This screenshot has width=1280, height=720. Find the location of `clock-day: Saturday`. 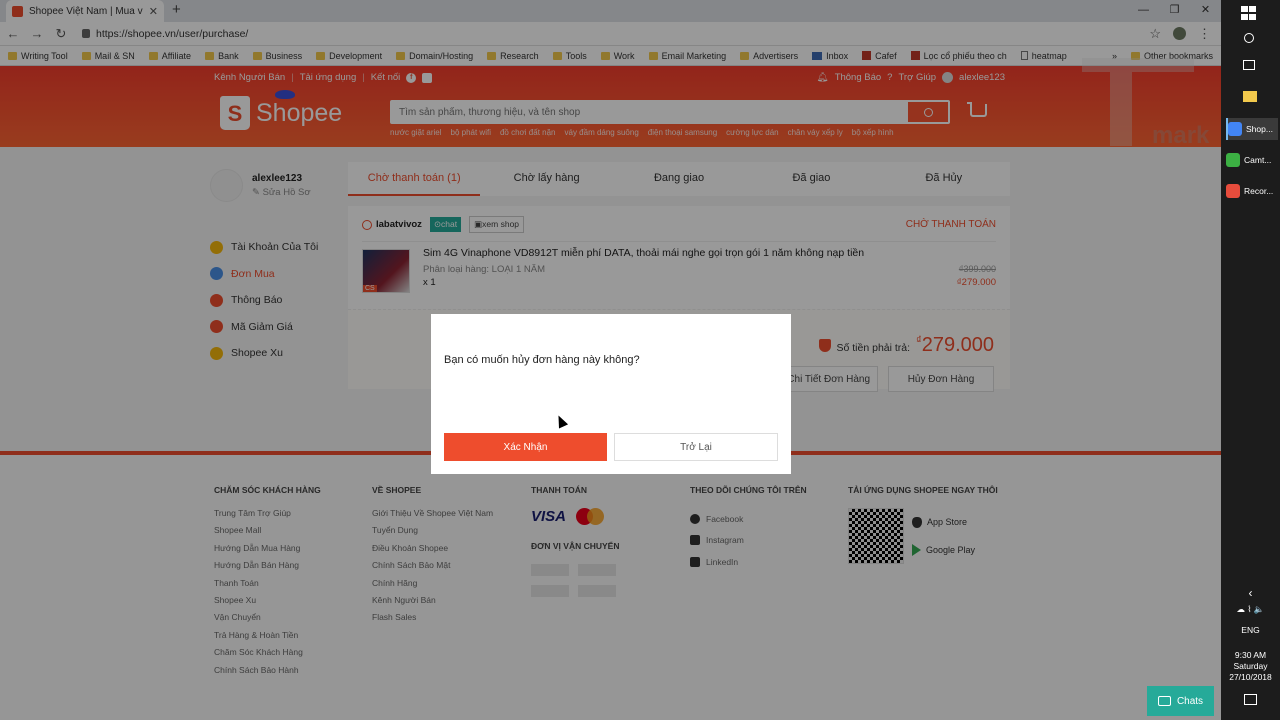

clock-day: Saturday is located at coordinates (1250, 666).